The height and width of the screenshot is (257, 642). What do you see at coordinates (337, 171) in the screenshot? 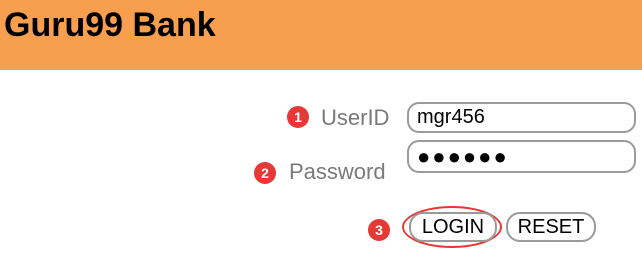
I see `password-label: Password` at bounding box center [337, 171].